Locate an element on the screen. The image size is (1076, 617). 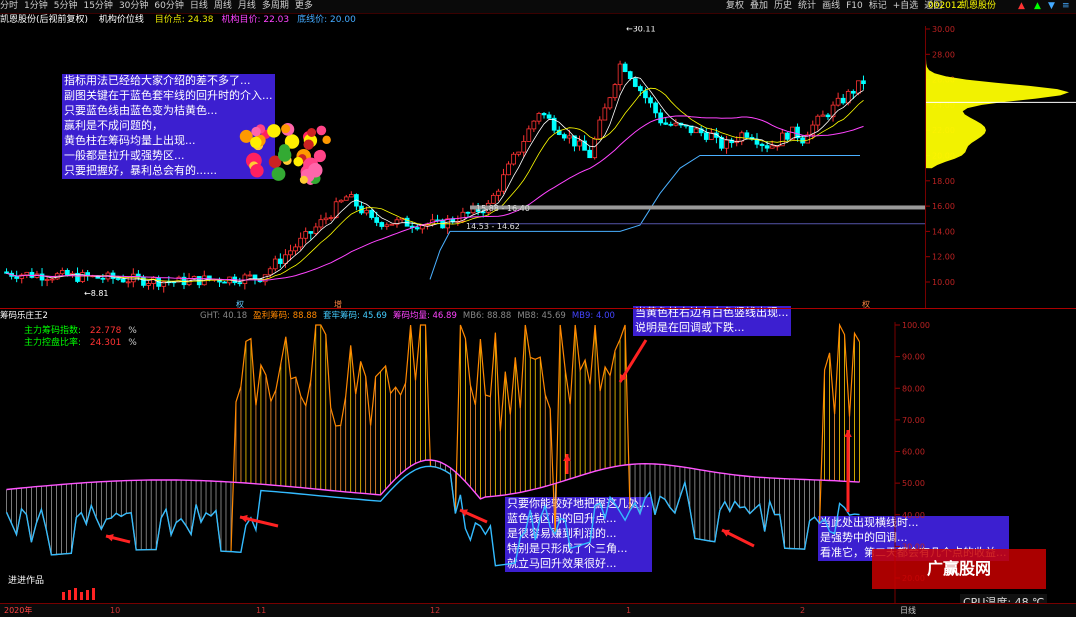
up-arrow-icon: ▲ is located at coordinates (1037, 6).